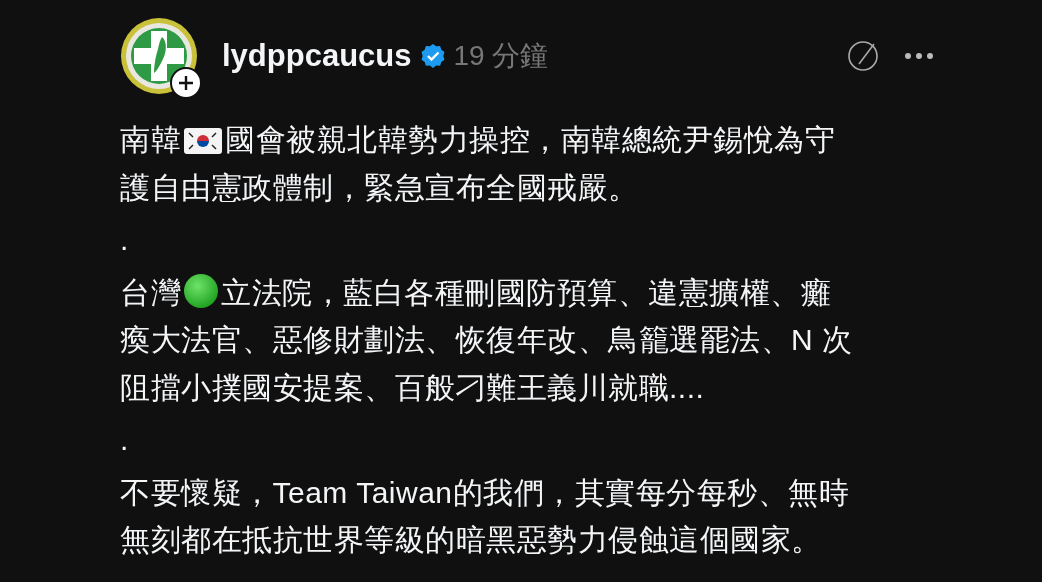 The height and width of the screenshot is (582, 1042). Describe the element at coordinates (863, 56) in the screenshot. I see `circle-slash-icon` at that location.